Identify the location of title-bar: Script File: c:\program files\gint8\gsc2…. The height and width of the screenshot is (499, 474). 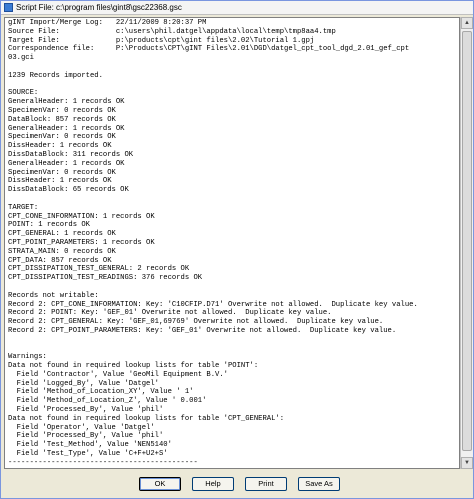
(237, 8).